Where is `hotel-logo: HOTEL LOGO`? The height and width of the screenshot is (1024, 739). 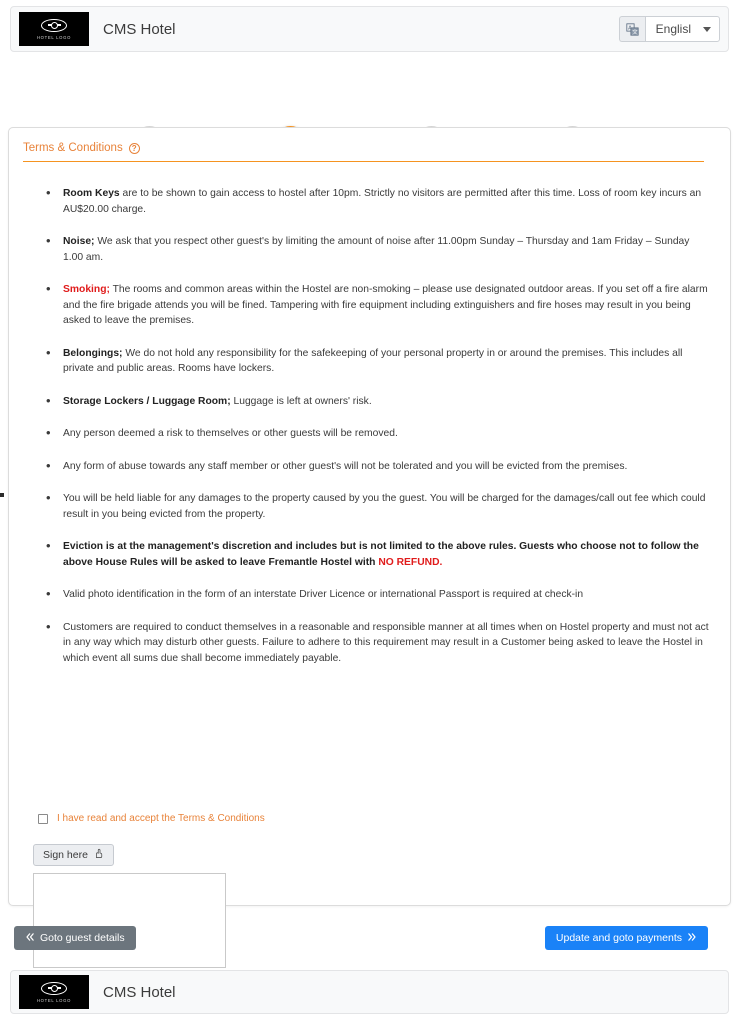
hotel-logo: HOTEL LOGO is located at coordinates (54, 29).